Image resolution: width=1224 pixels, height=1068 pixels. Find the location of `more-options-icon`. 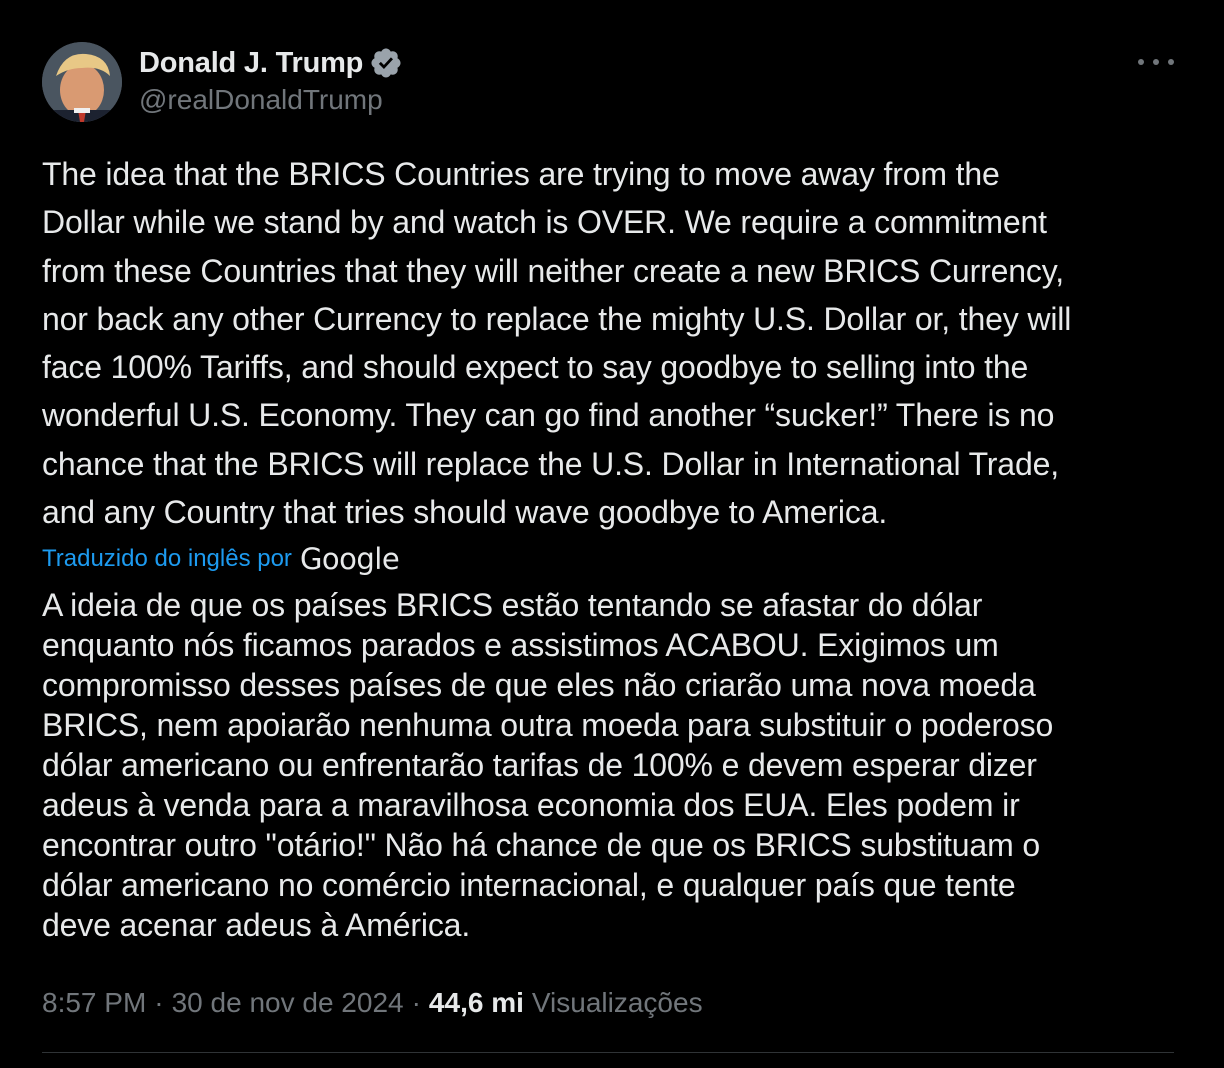

more-options-icon is located at coordinates (1156, 62).